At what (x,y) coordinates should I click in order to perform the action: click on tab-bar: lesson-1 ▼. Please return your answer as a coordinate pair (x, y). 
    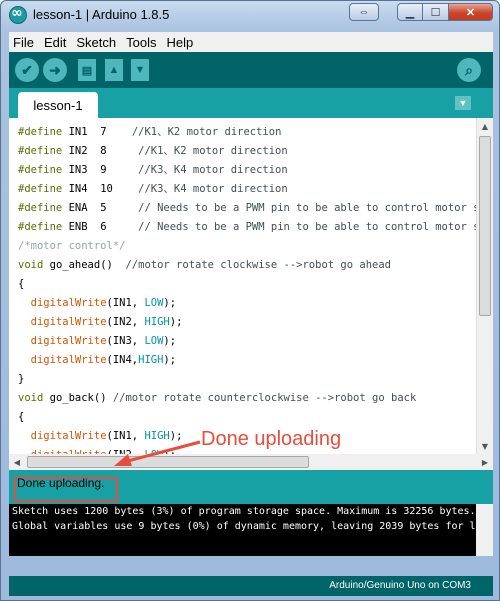
    Looking at the image, I should click on (251, 103).